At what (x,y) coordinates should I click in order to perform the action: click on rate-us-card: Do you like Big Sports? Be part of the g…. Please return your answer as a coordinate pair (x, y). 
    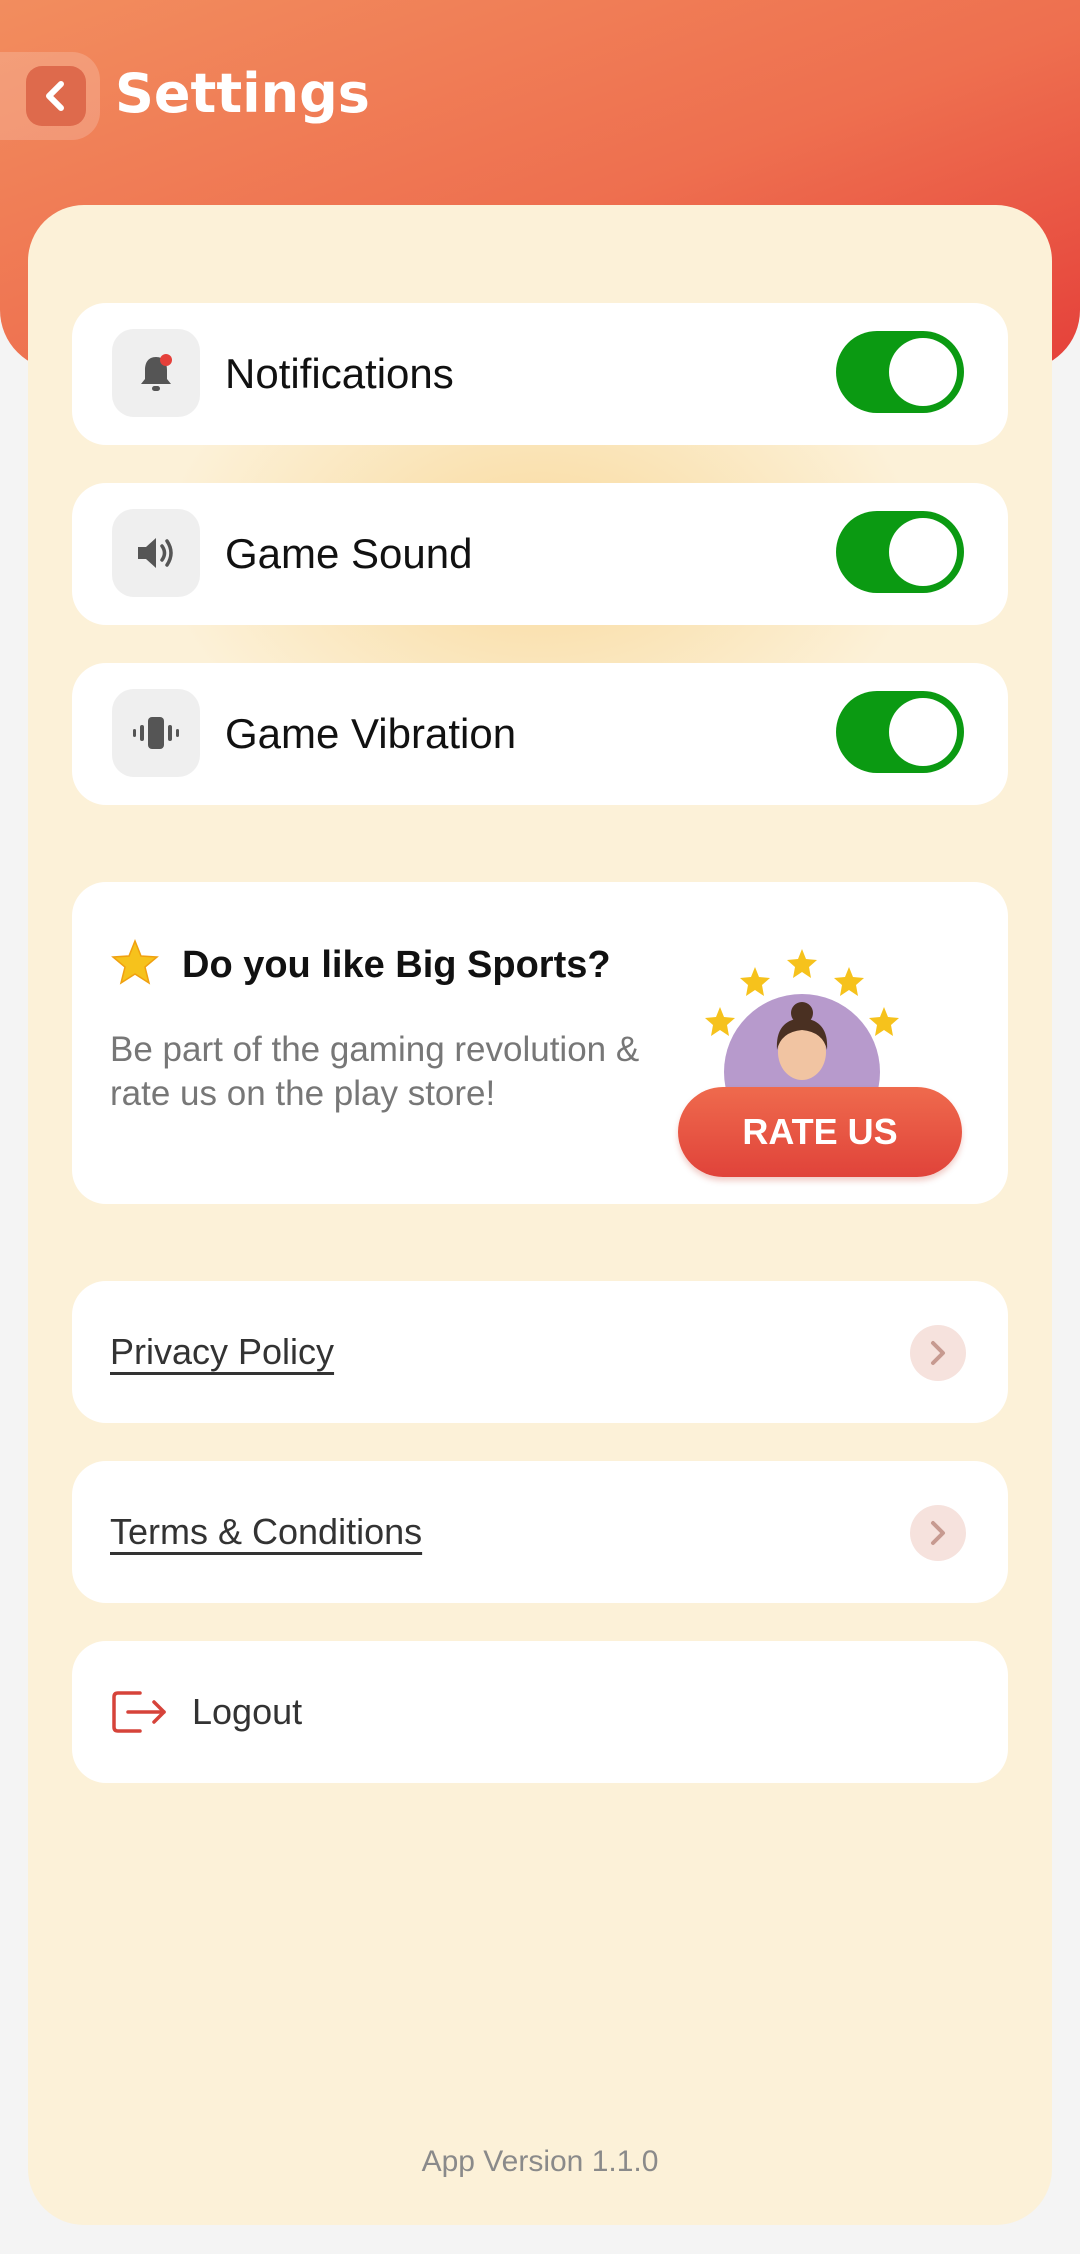
    Looking at the image, I should click on (540, 1043).